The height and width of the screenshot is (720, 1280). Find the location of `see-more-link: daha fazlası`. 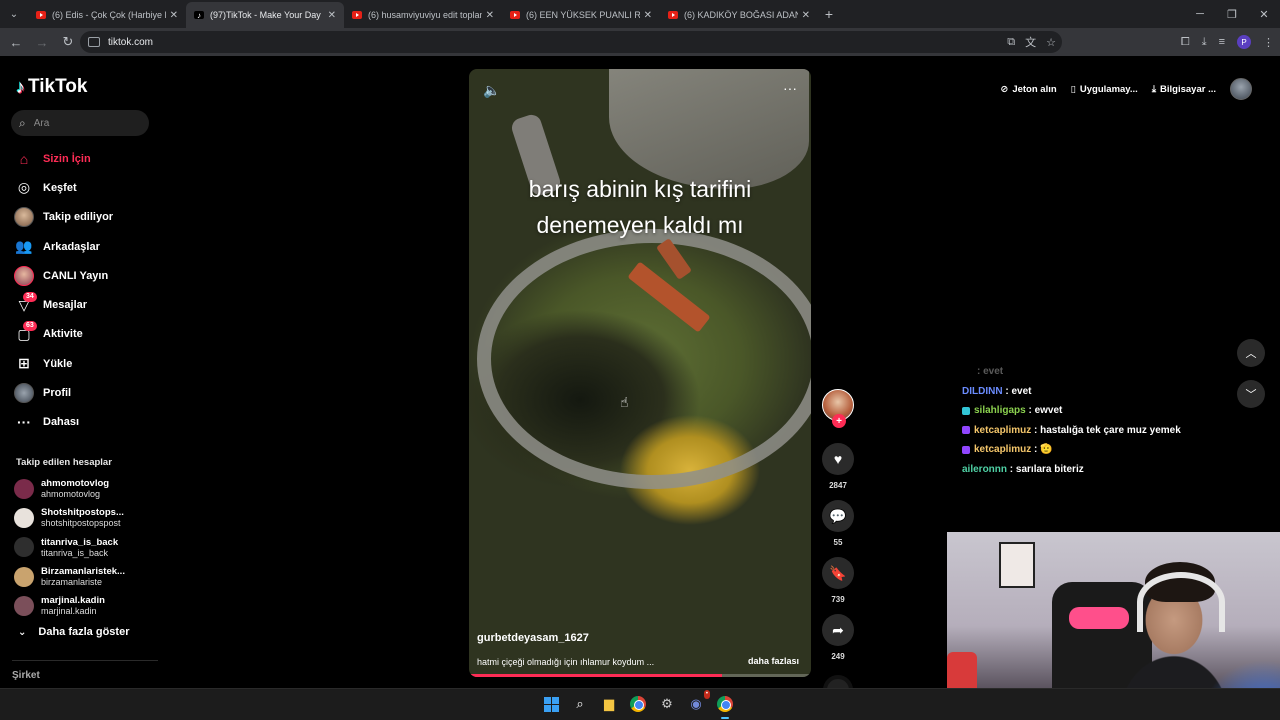

see-more-link: daha fazlası is located at coordinates (773, 661).